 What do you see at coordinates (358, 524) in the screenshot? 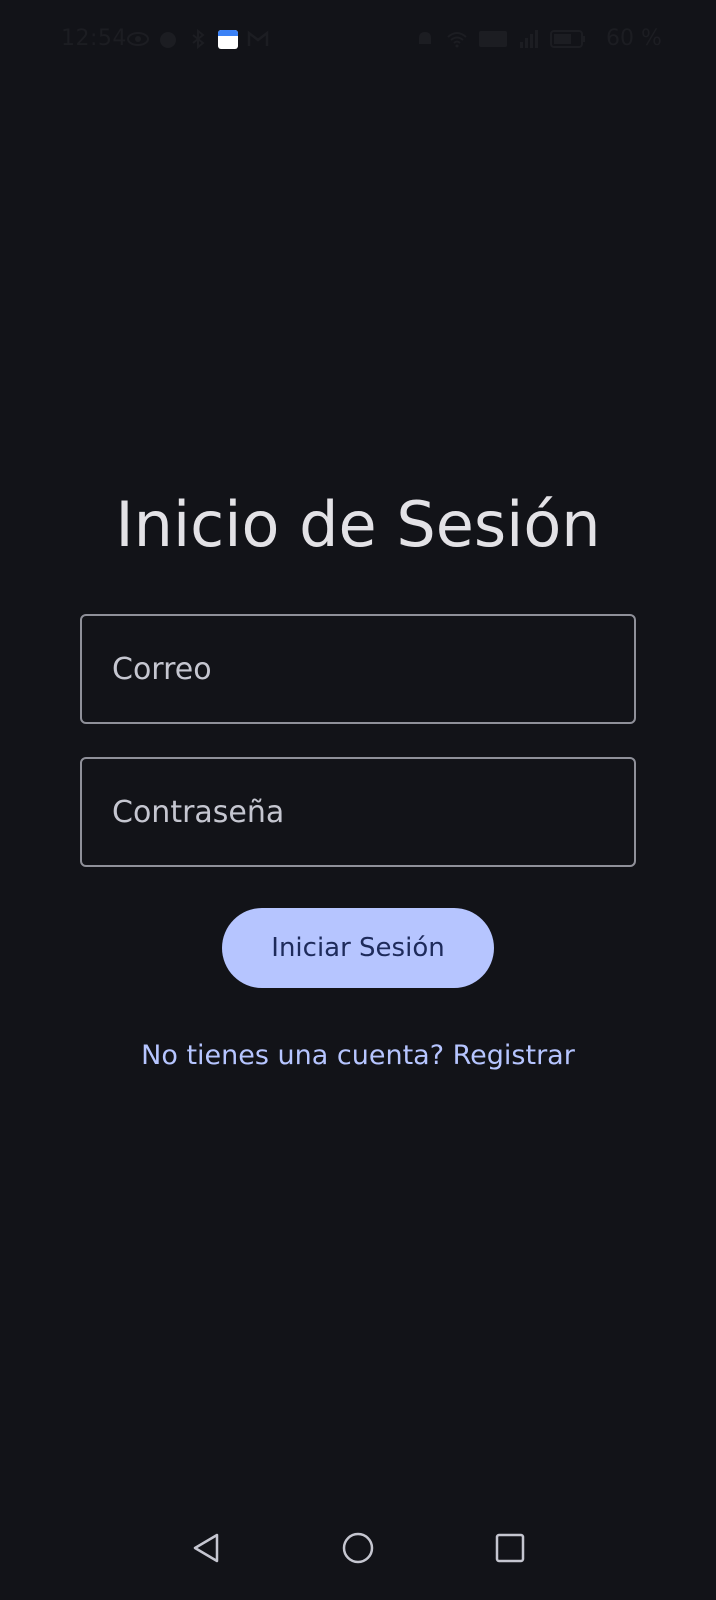
I see `page-title: Inicio de Sesión` at bounding box center [358, 524].